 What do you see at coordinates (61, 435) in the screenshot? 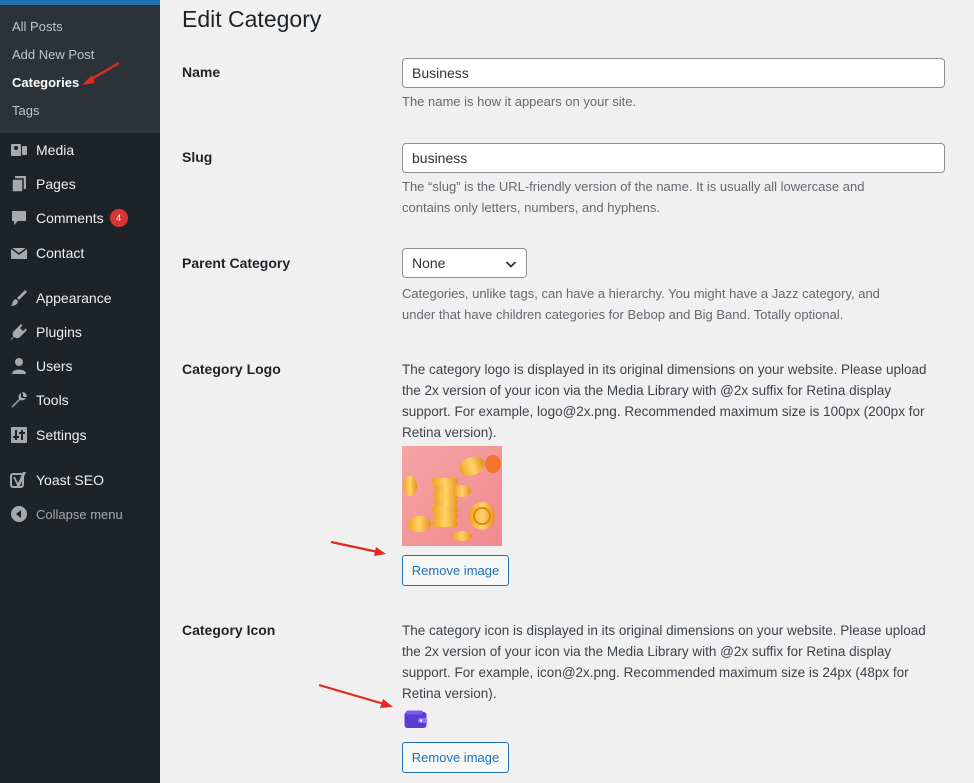
I see `menu-label: Settings` at bounding box center [61, 435].